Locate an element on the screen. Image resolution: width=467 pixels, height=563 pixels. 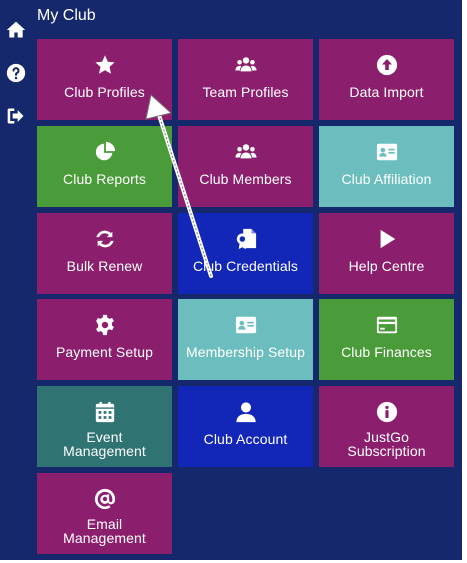
at-icon is located at coordinates (105, 499).